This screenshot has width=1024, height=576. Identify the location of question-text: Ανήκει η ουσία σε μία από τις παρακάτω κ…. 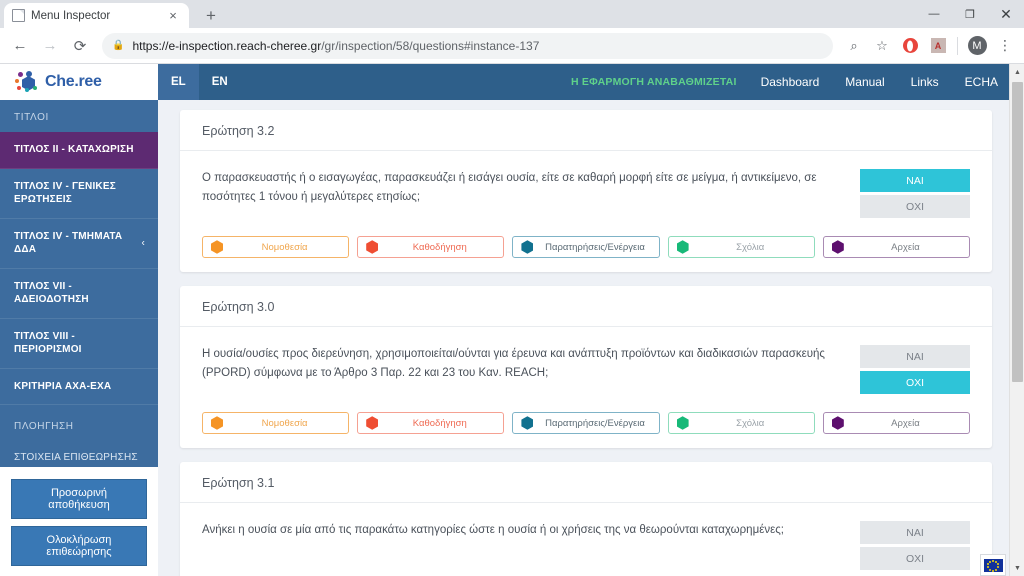
(493, 530).